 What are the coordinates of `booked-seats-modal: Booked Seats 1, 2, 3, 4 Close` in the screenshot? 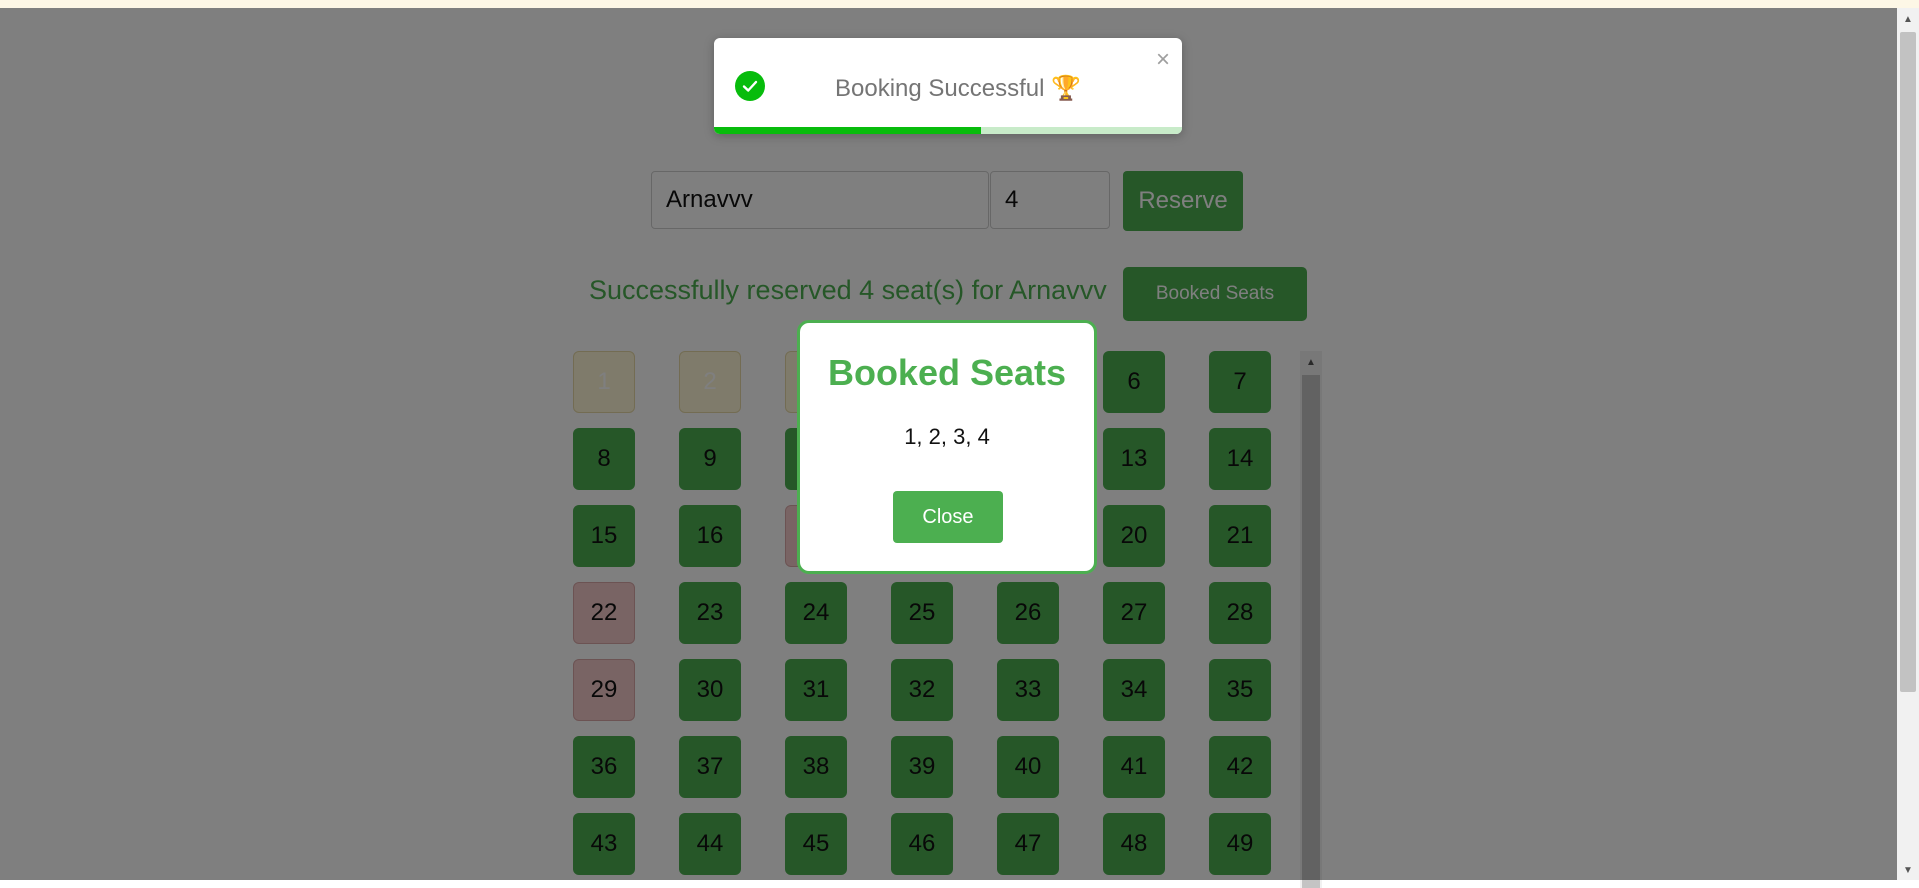 It's located at (947, 447).